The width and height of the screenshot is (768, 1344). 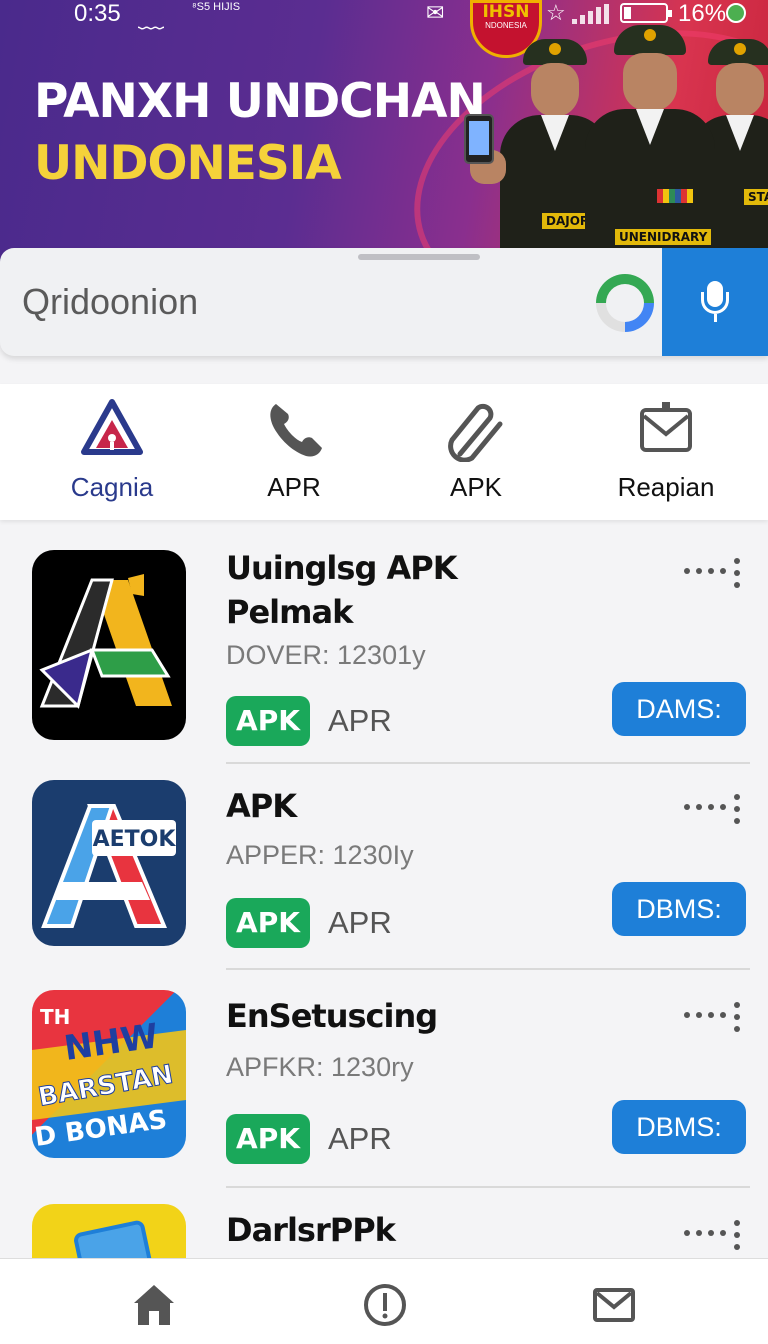 I want to click on wifi-icon: ﹏, so click(x=151, y=18).